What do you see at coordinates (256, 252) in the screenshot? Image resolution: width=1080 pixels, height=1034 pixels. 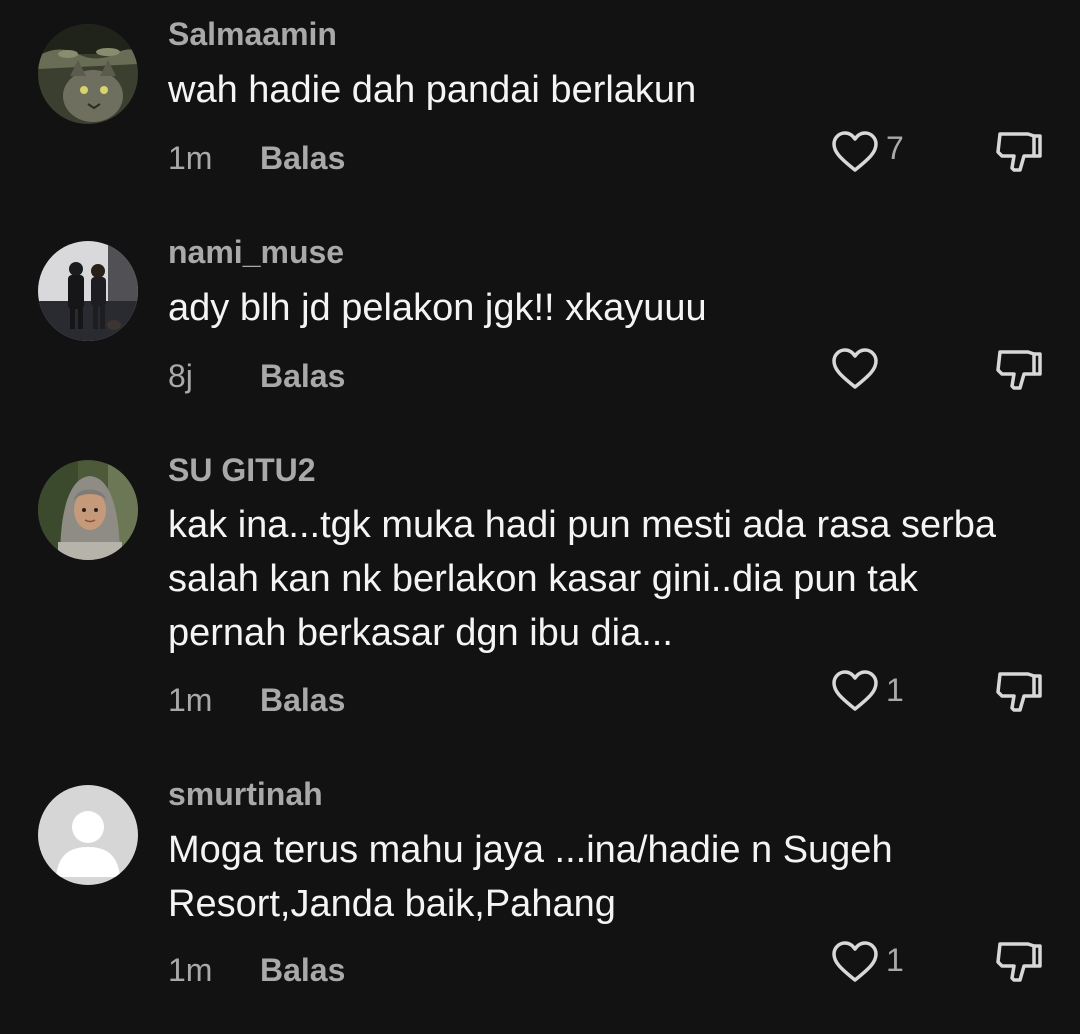 I see `comment-username: nami_muse` at bounding box center [256, 252].